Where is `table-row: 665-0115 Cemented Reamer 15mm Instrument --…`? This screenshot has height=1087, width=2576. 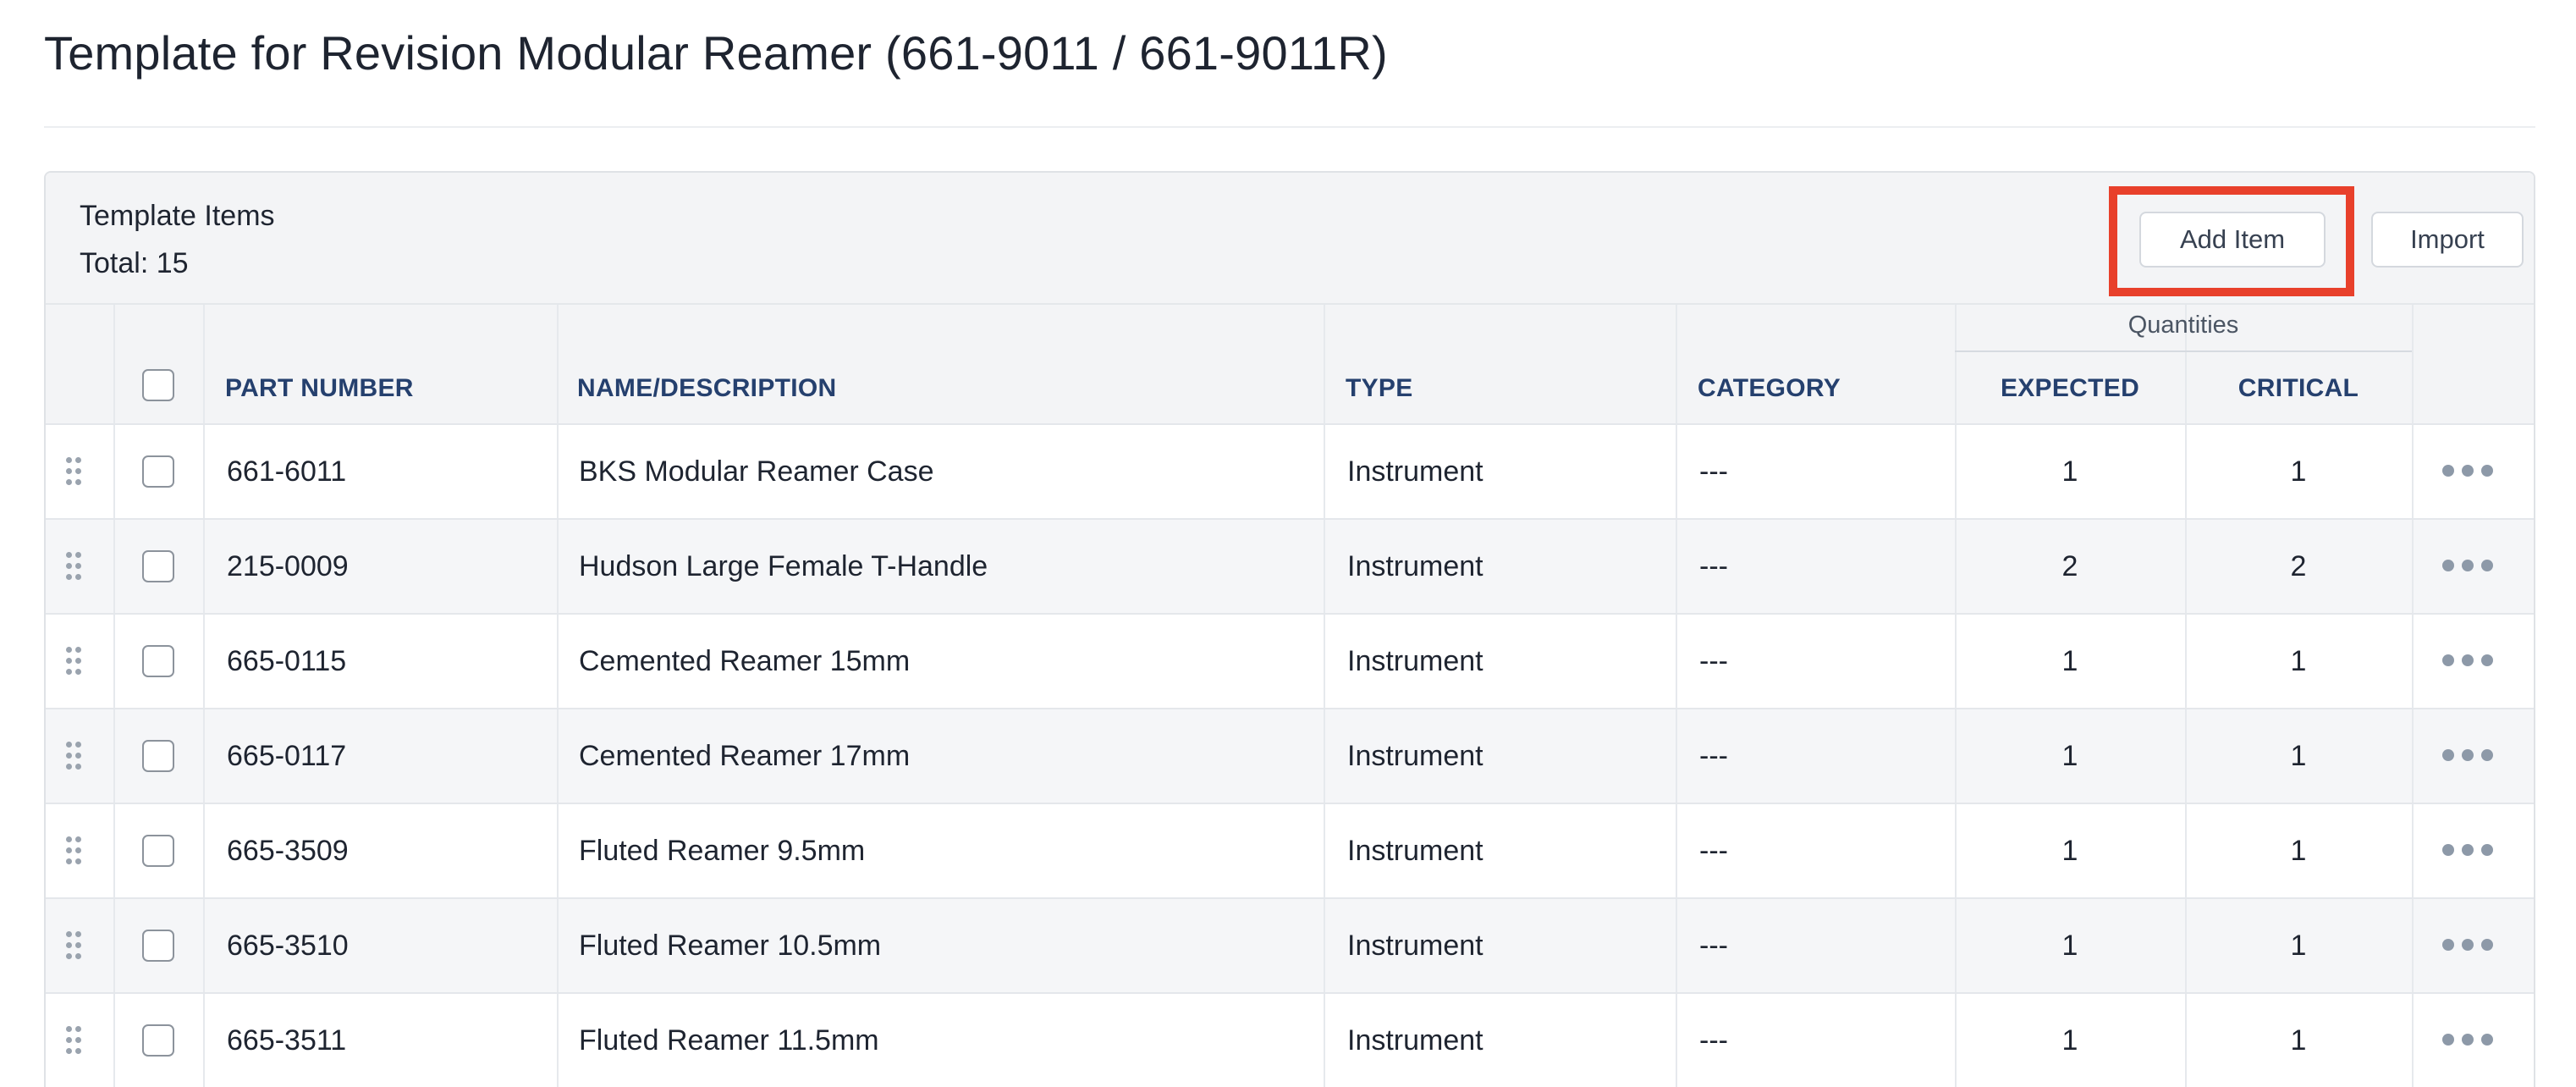 table-row: 665-0115 Cemented Reamer 15mm Instrument --… is located at coordinates (1290, 660).